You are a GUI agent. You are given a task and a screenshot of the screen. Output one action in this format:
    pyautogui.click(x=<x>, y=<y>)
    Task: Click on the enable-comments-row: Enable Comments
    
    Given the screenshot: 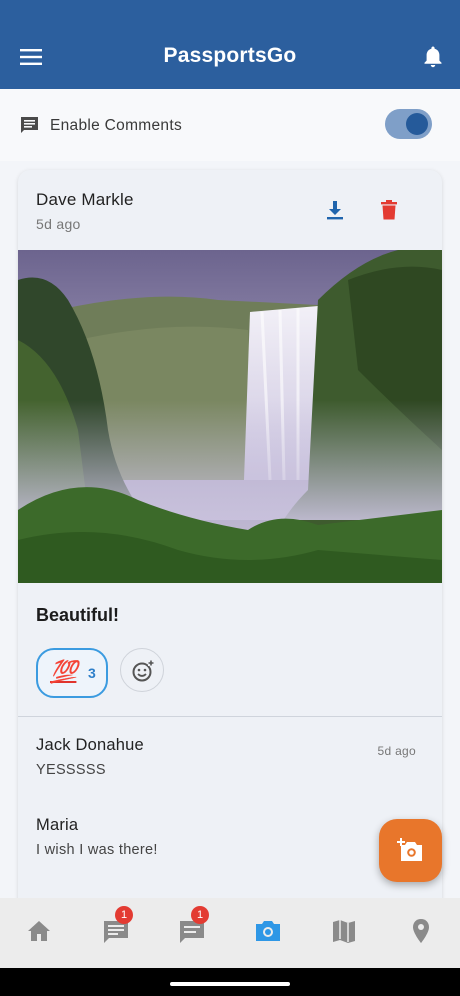 What is the action you would take?
    pyautogui.click(x=230, y=125)
    